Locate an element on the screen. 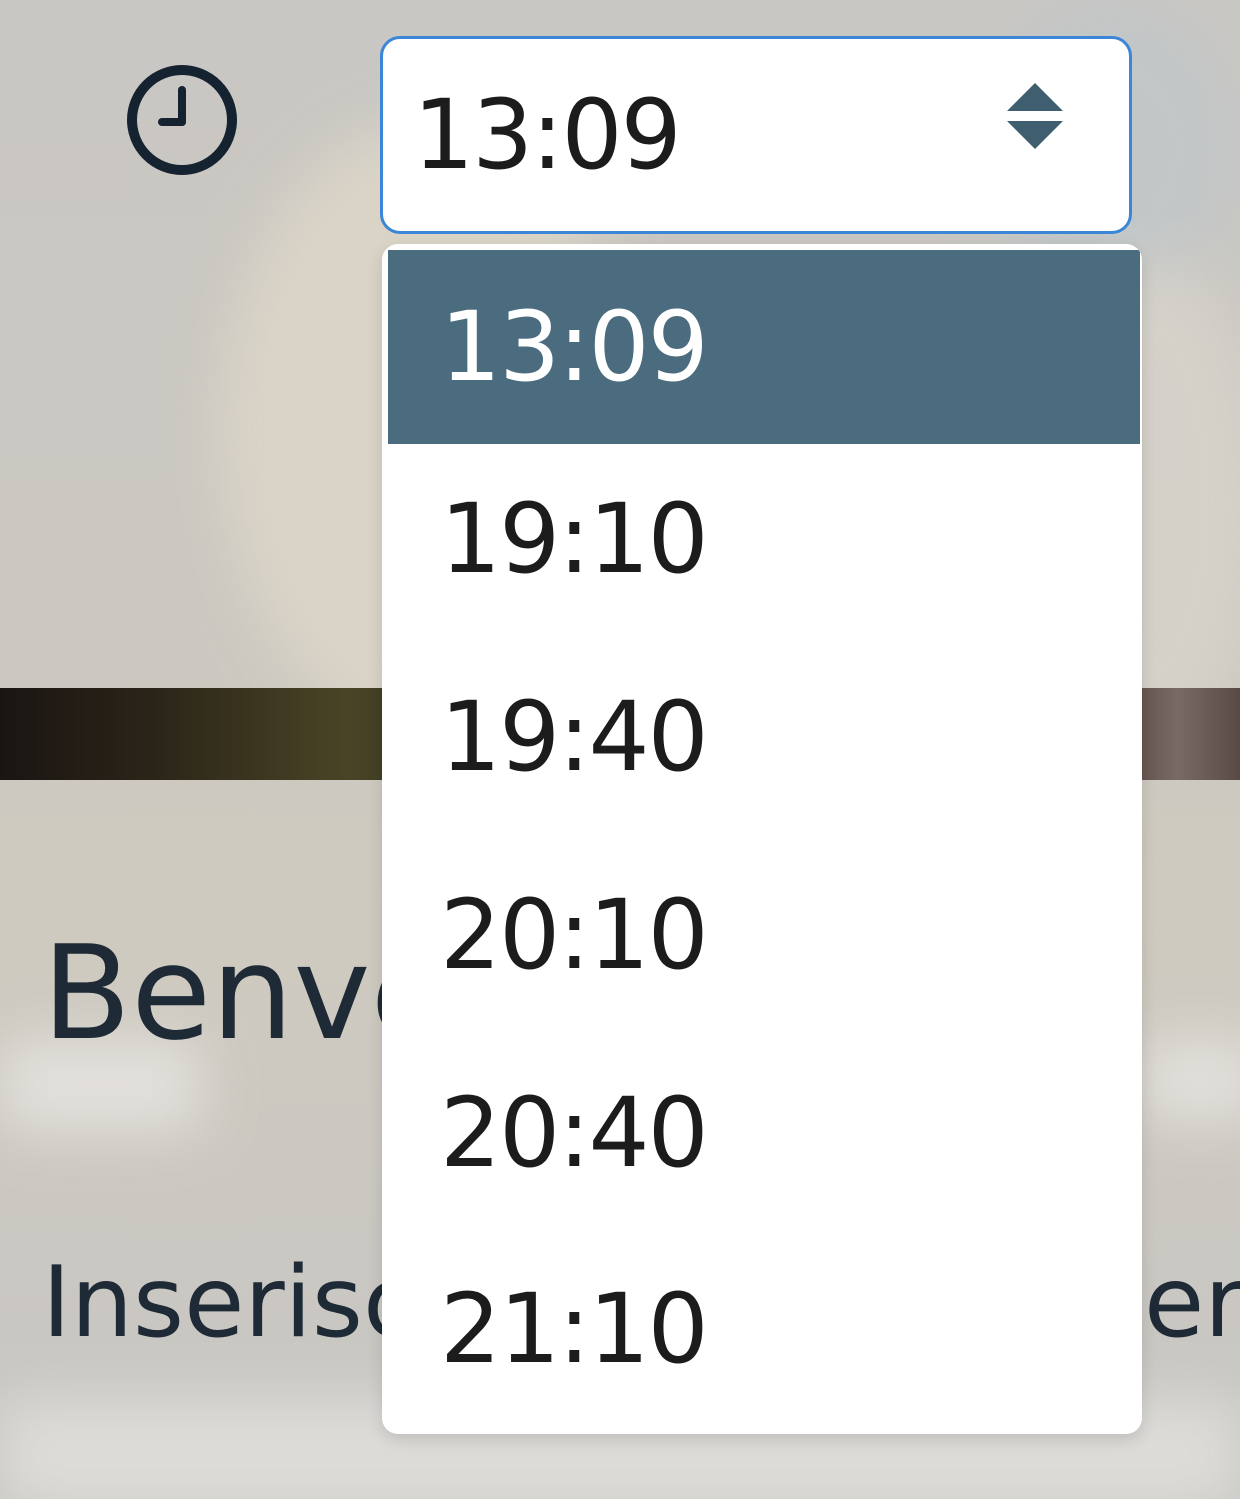 The image size is (1240, 1499). background-blur is located at coordinates (1190, 1080).